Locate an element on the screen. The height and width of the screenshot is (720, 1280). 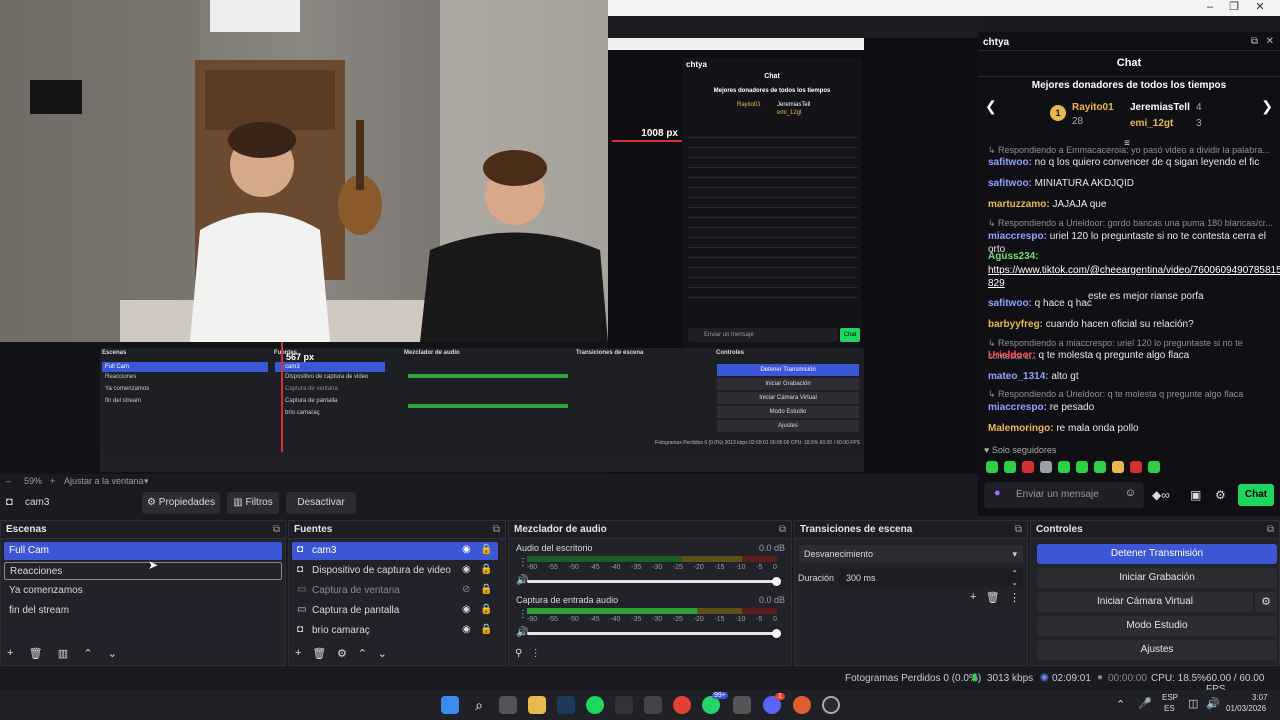
chrome-alt-icon is located at coordinates (802, 705).